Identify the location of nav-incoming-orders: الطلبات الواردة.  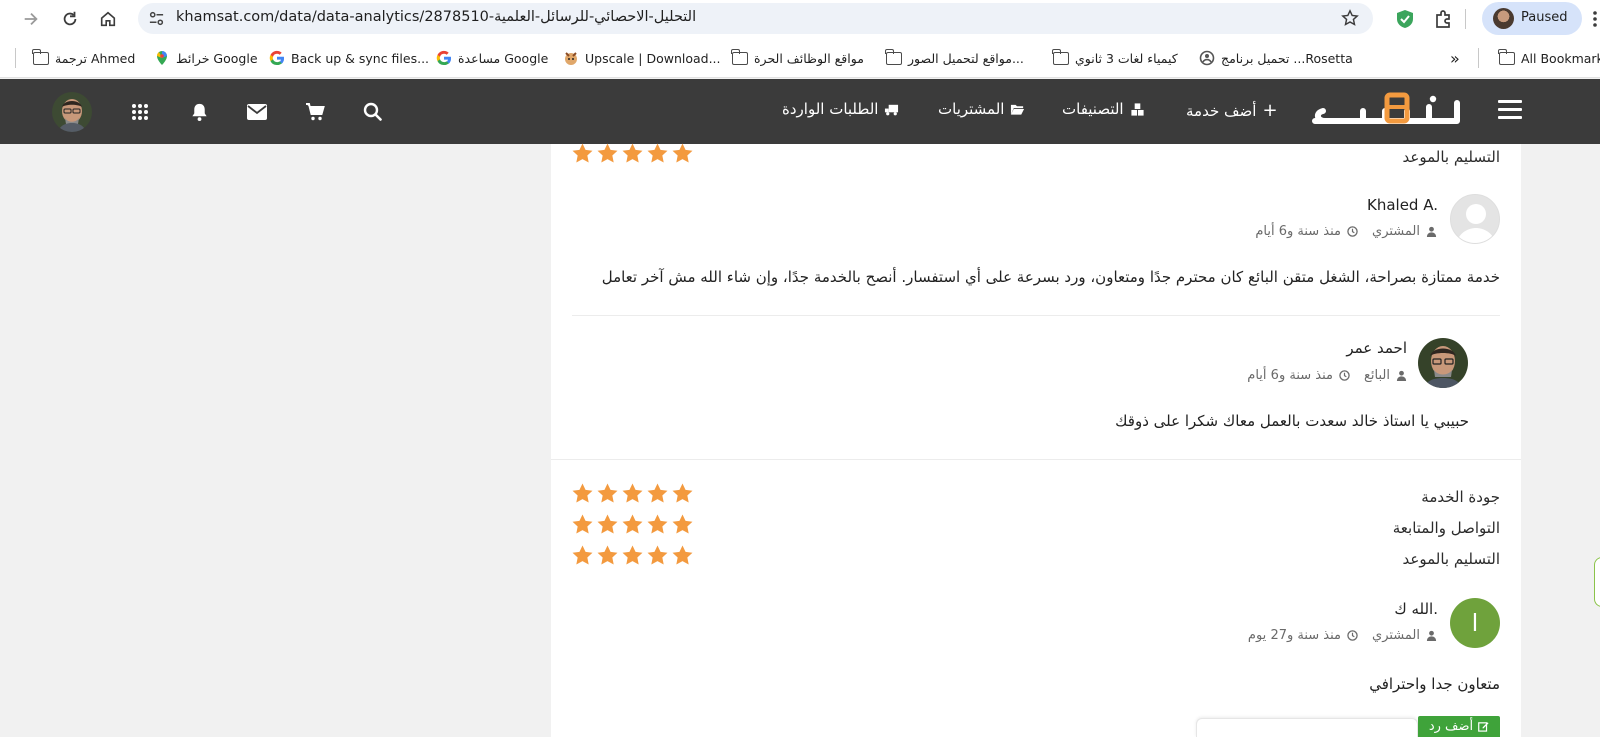
(840, 109).